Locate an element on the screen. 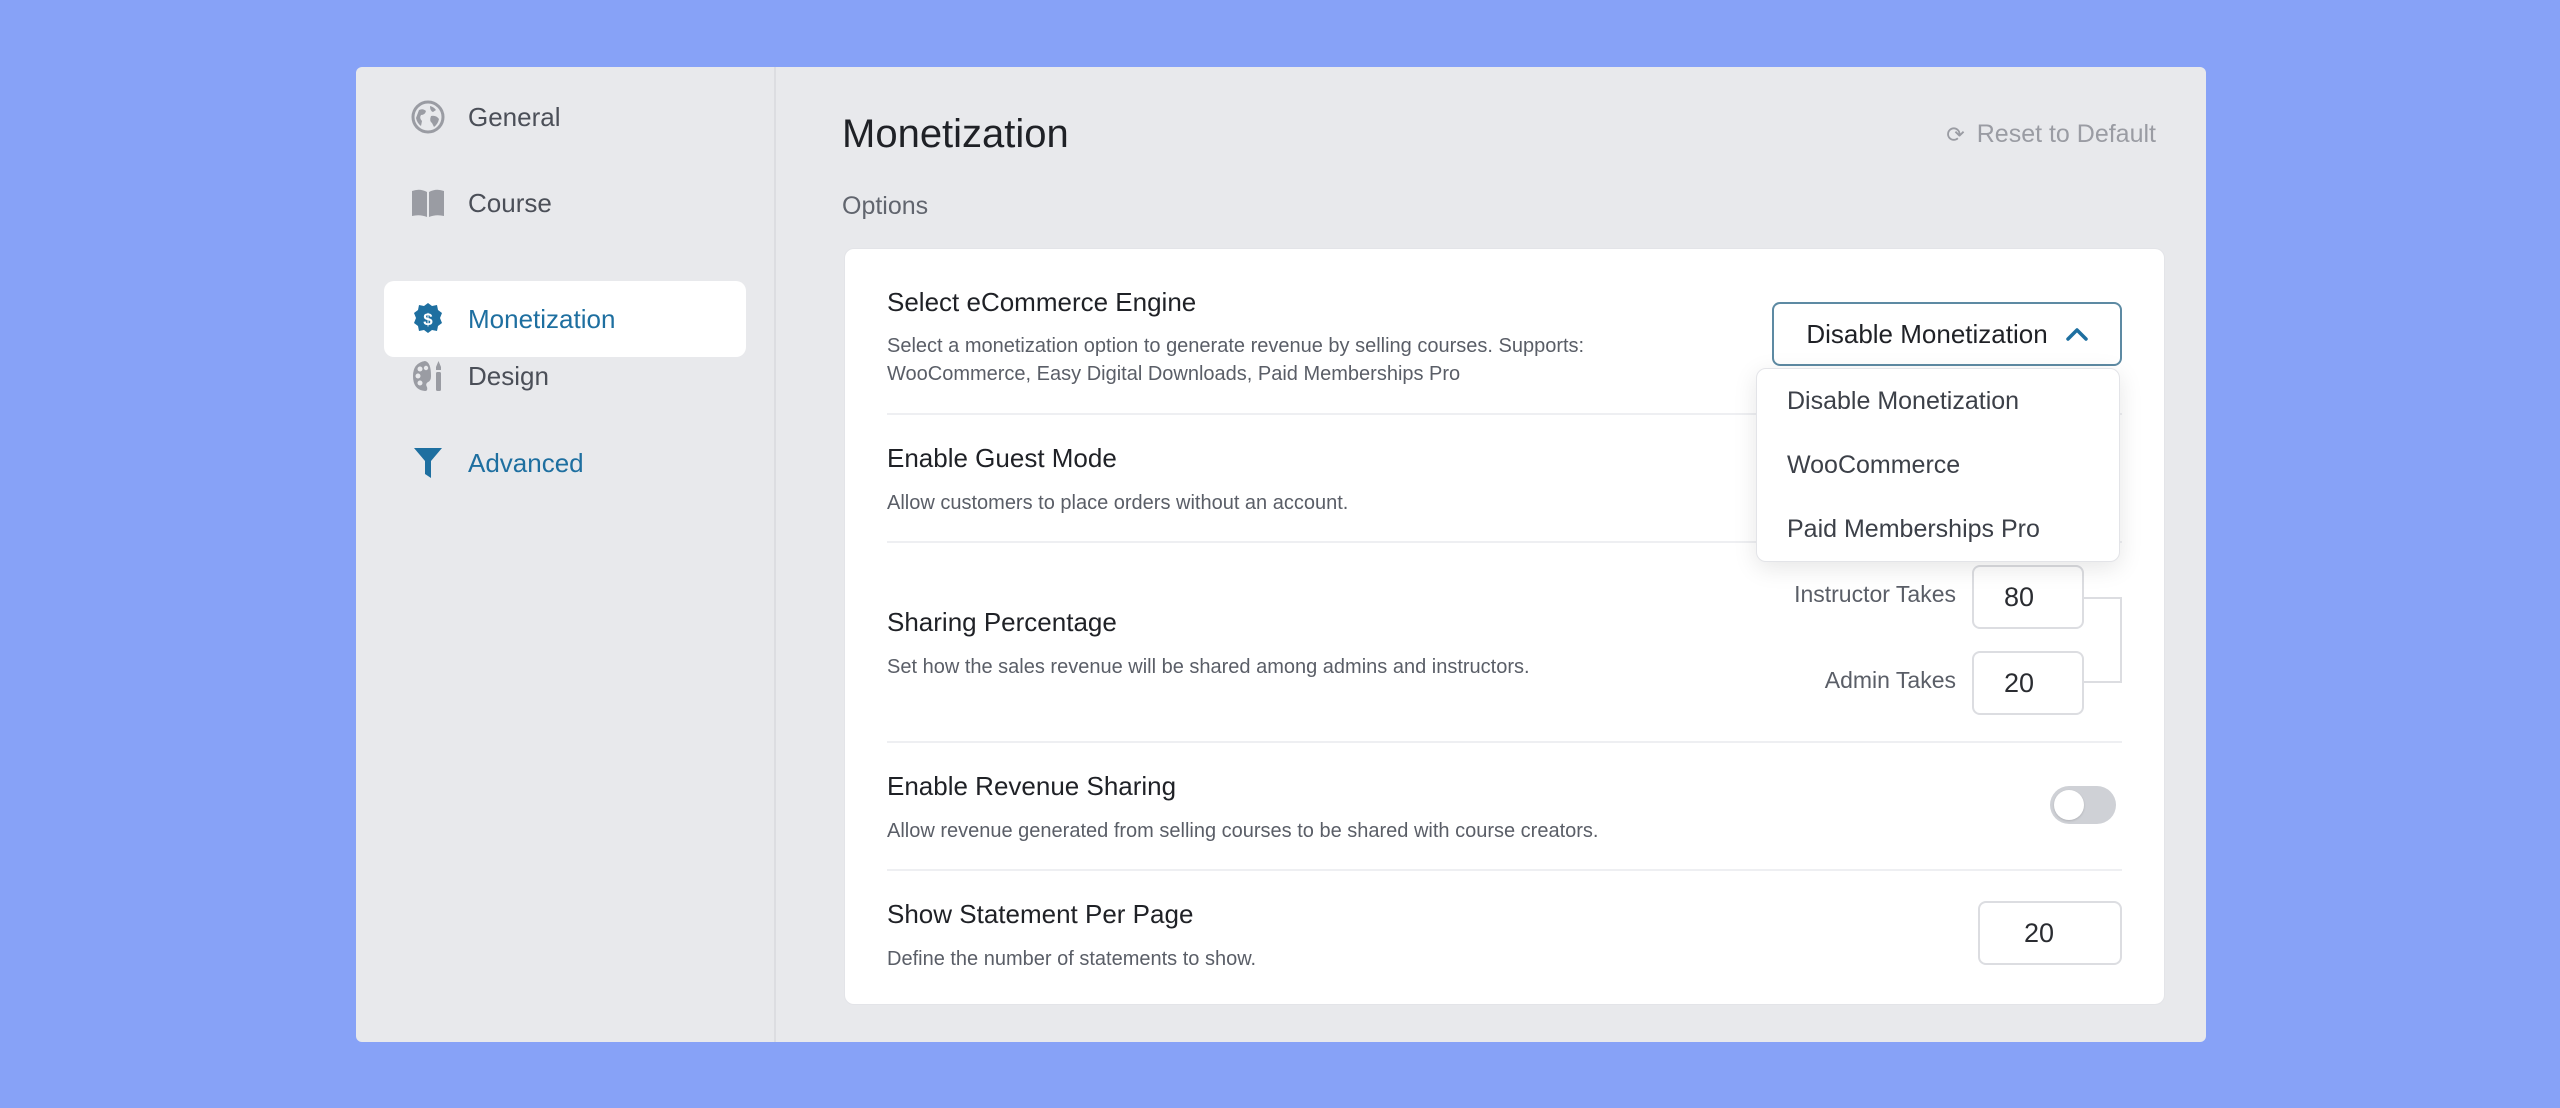  sidebar-item-advanced: Advanced is located at coordinates (565, 463).